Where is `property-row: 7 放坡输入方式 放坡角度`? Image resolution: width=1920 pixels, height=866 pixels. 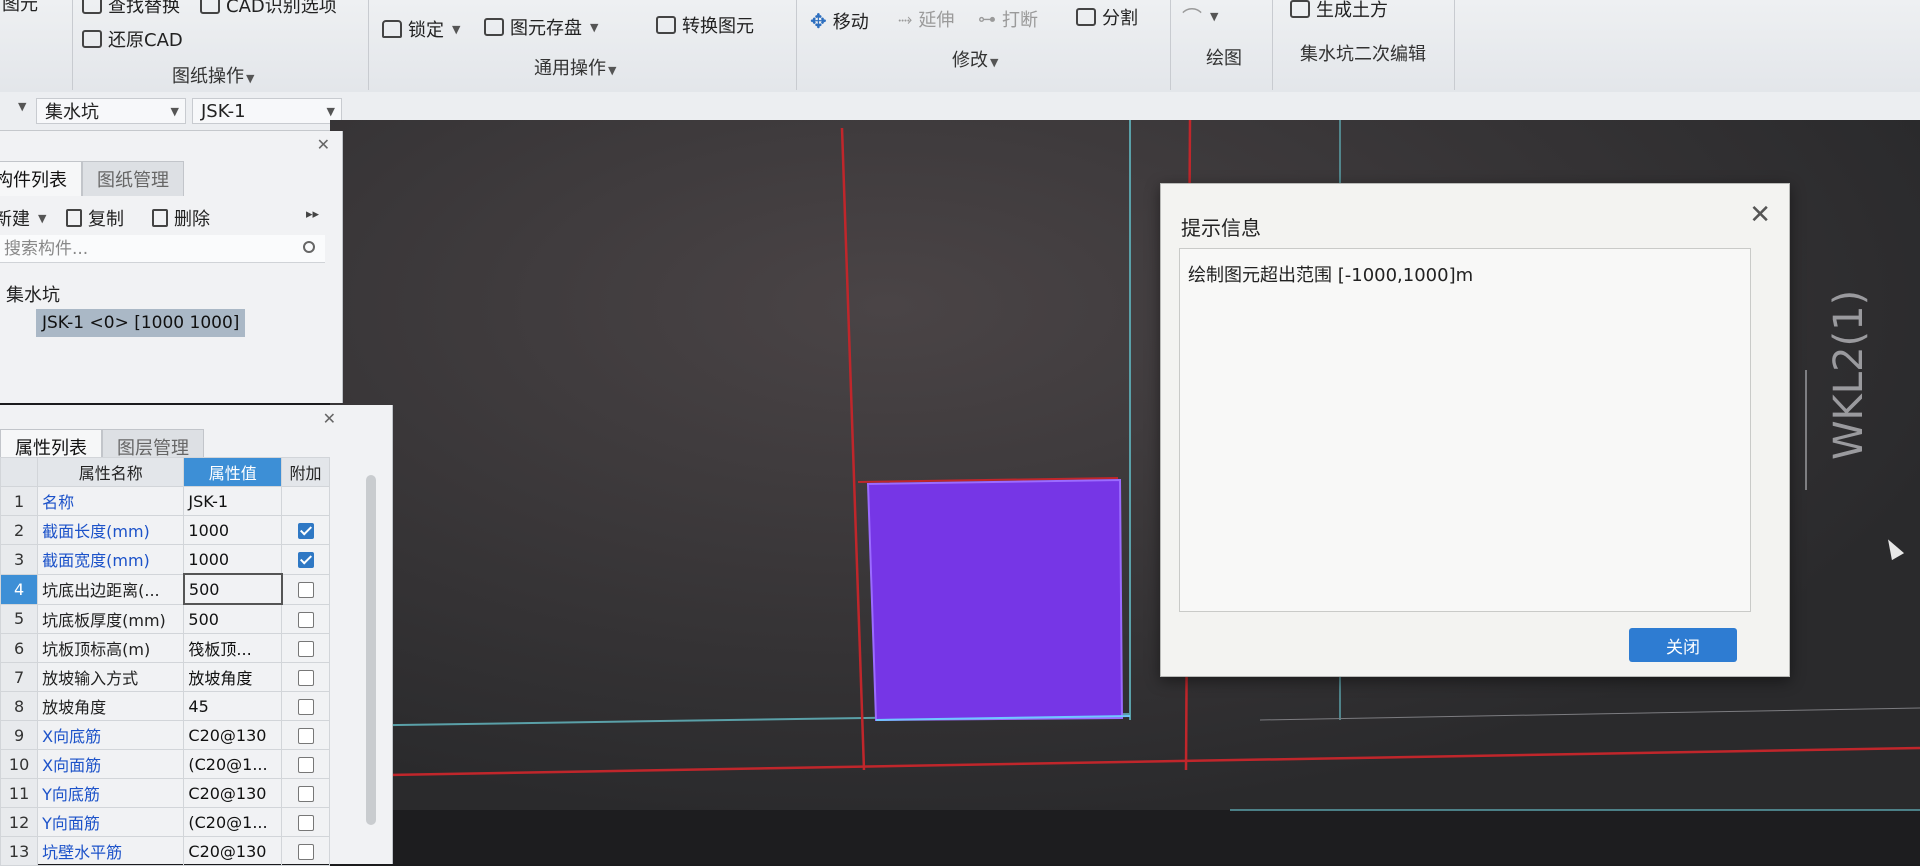 property-row: 7 放坡输入方式 放坡角度 is located at coordinates (165, 677).